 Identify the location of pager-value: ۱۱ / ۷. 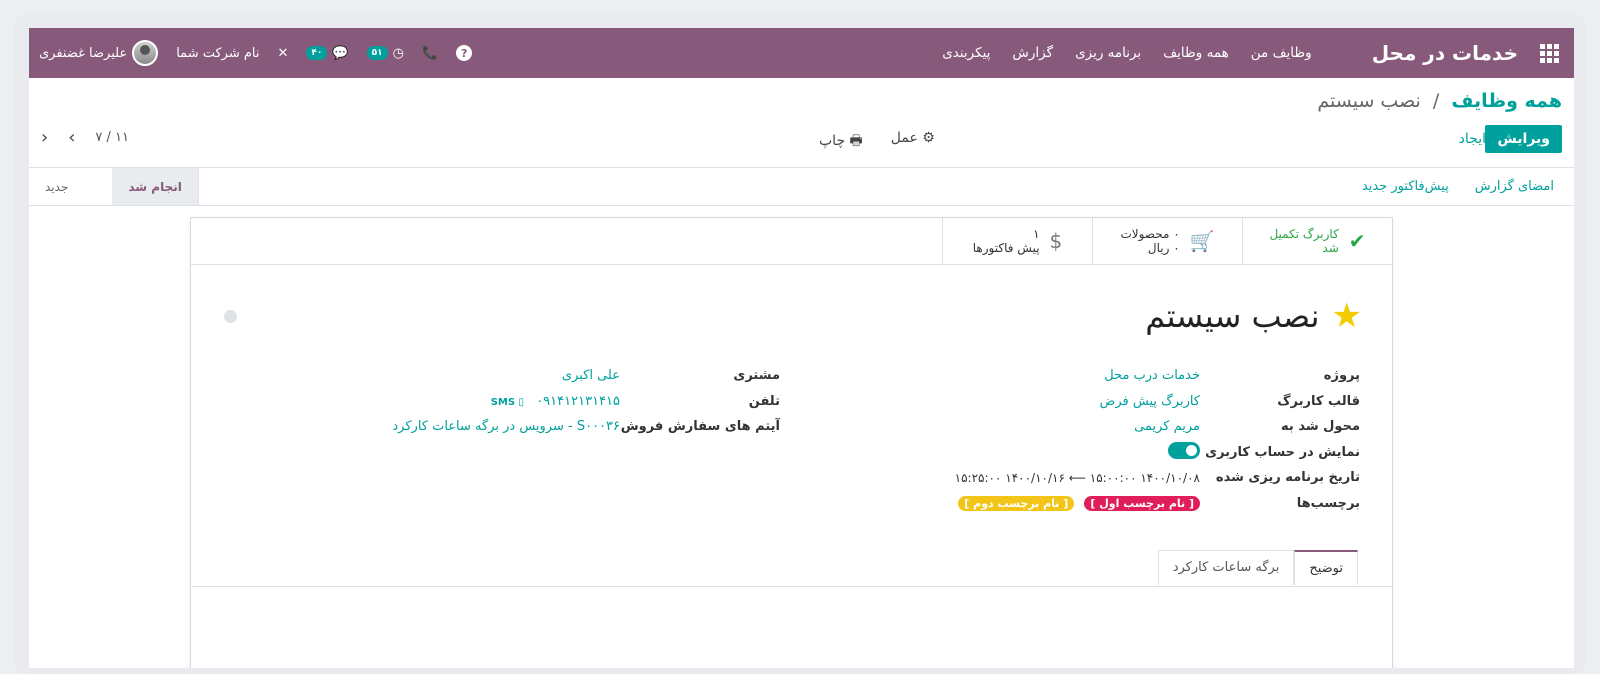
(112, 137).